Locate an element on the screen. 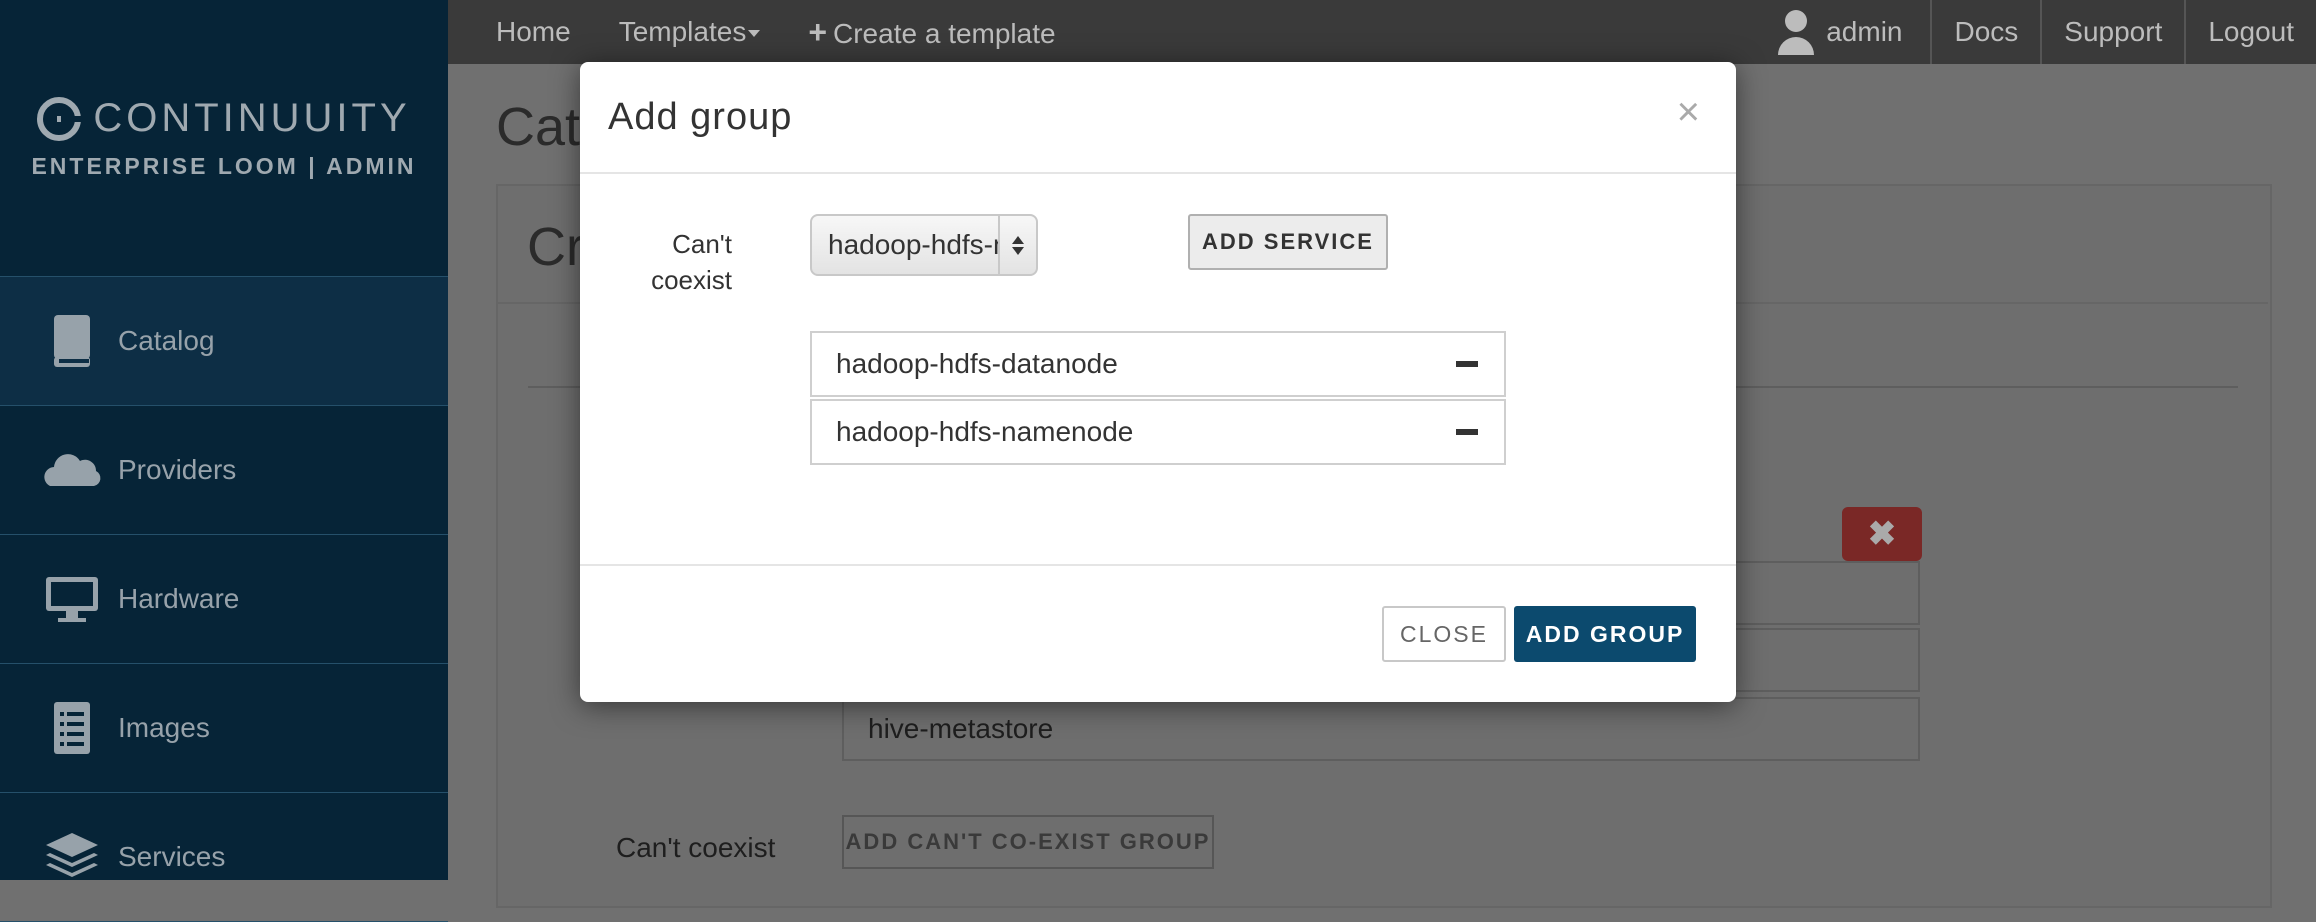 The image size is (2316, 922). continuuity-logo-icon is located at coordinates (59, 118).